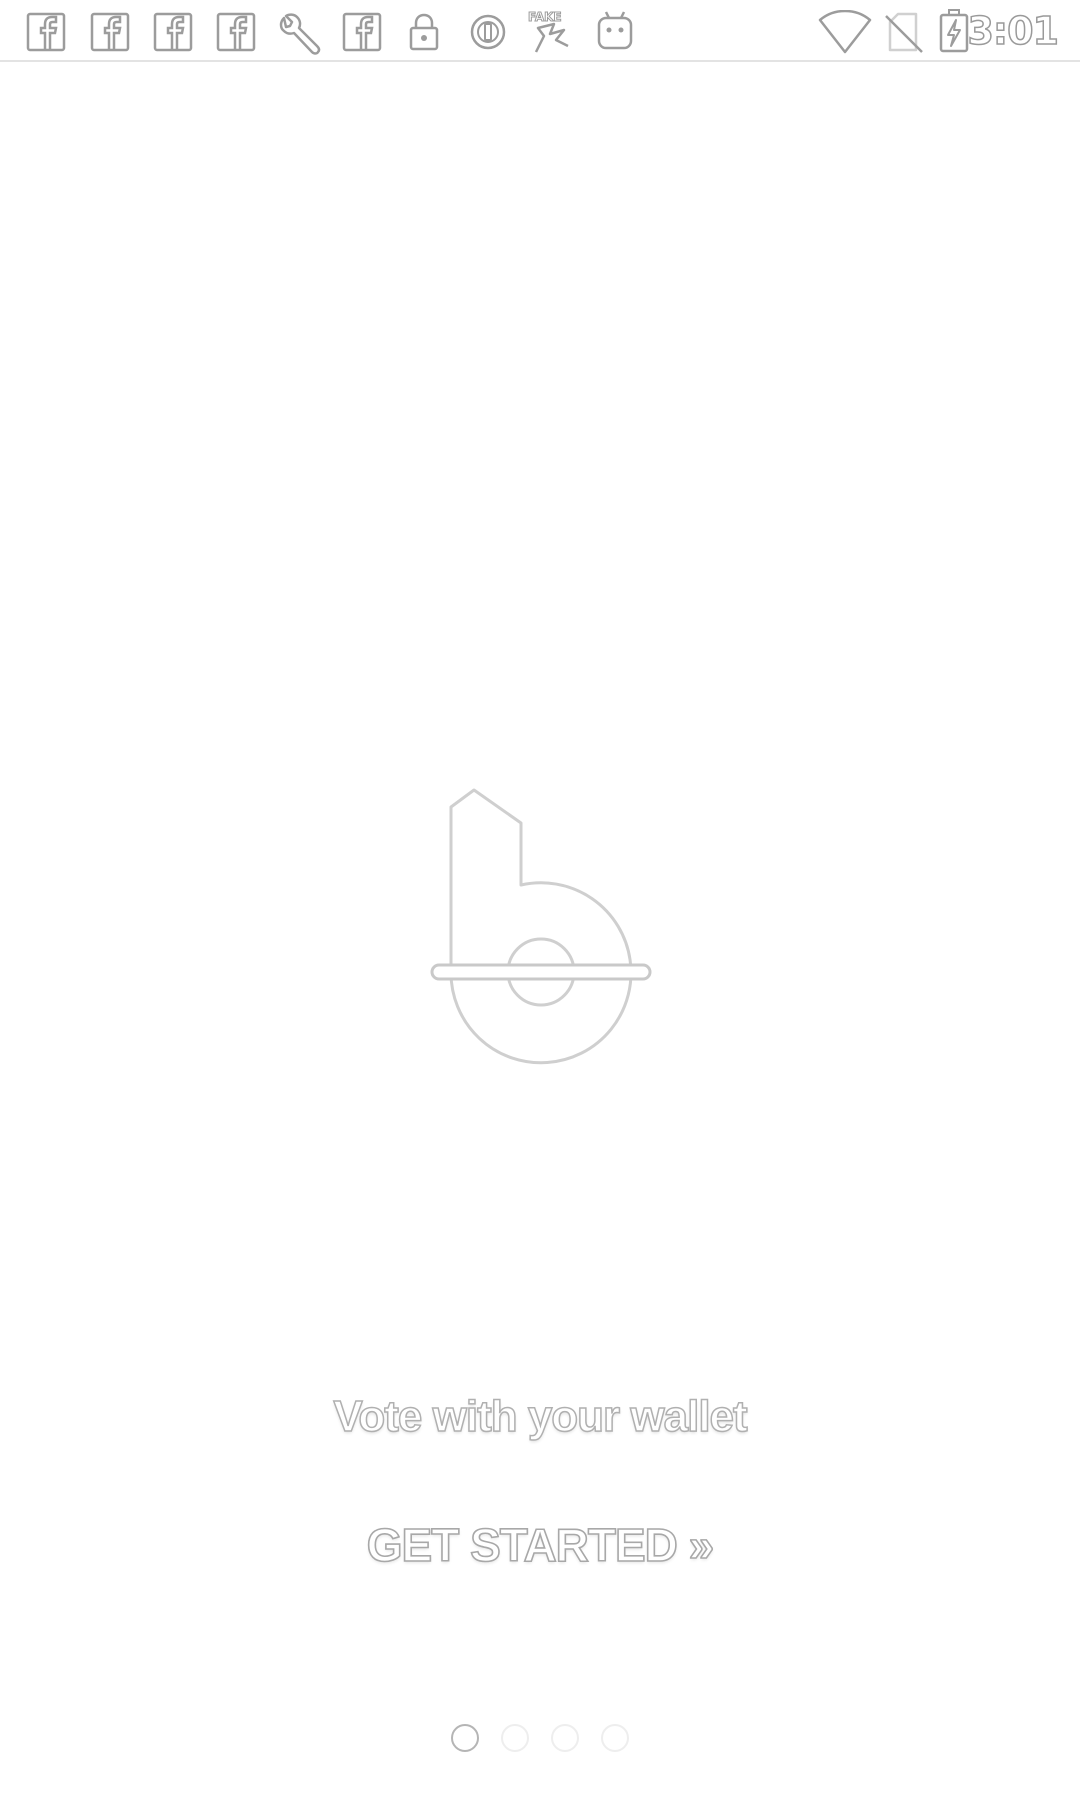 The height and width of the screenshot is (1794, 1080). I want to click on status-bar: FAKE 3:01, so click(540, 31).